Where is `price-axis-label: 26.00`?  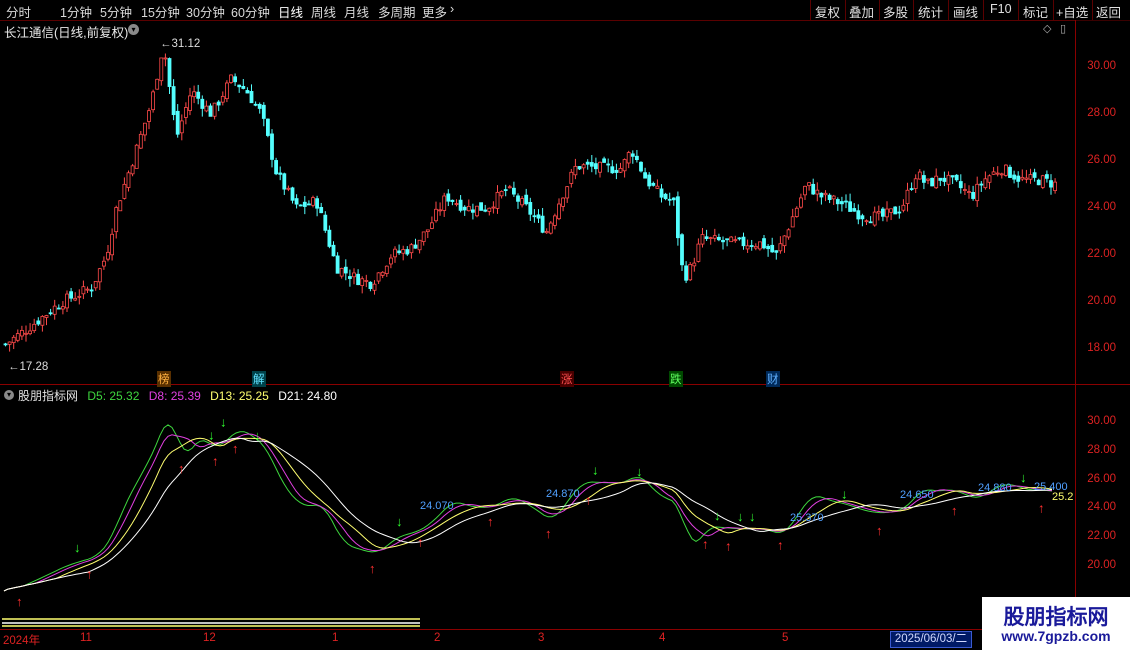
price-axis-label: 26.00 is located at coordinates (1101, 160).